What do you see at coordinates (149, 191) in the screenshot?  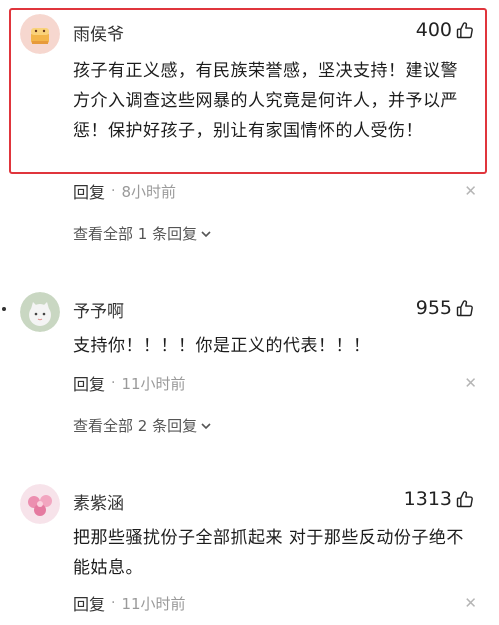 I see `timestamp: 8小时前` at bounding box center [149, 191].